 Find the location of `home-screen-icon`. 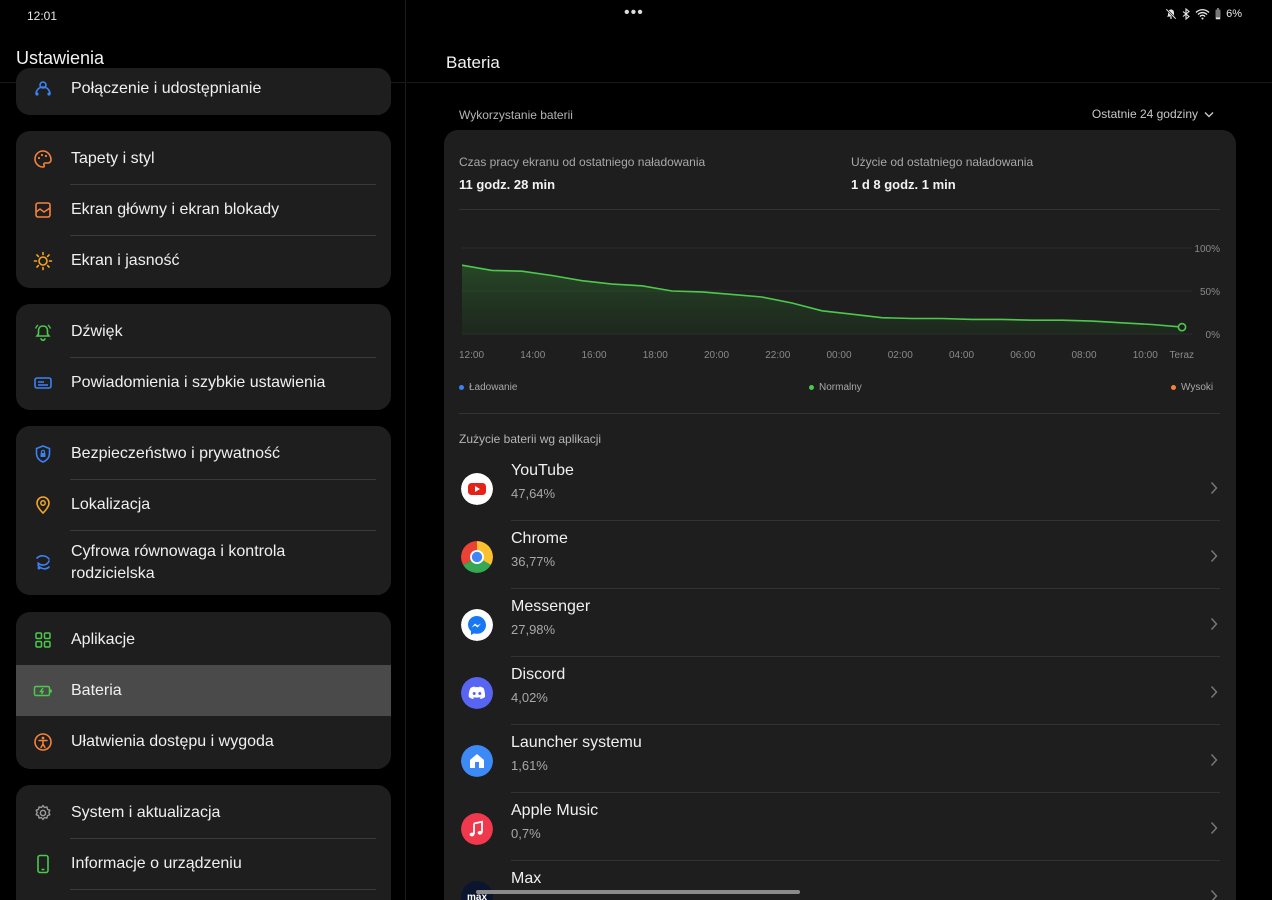

home-screen-icon is located at coordinates (43, 210).